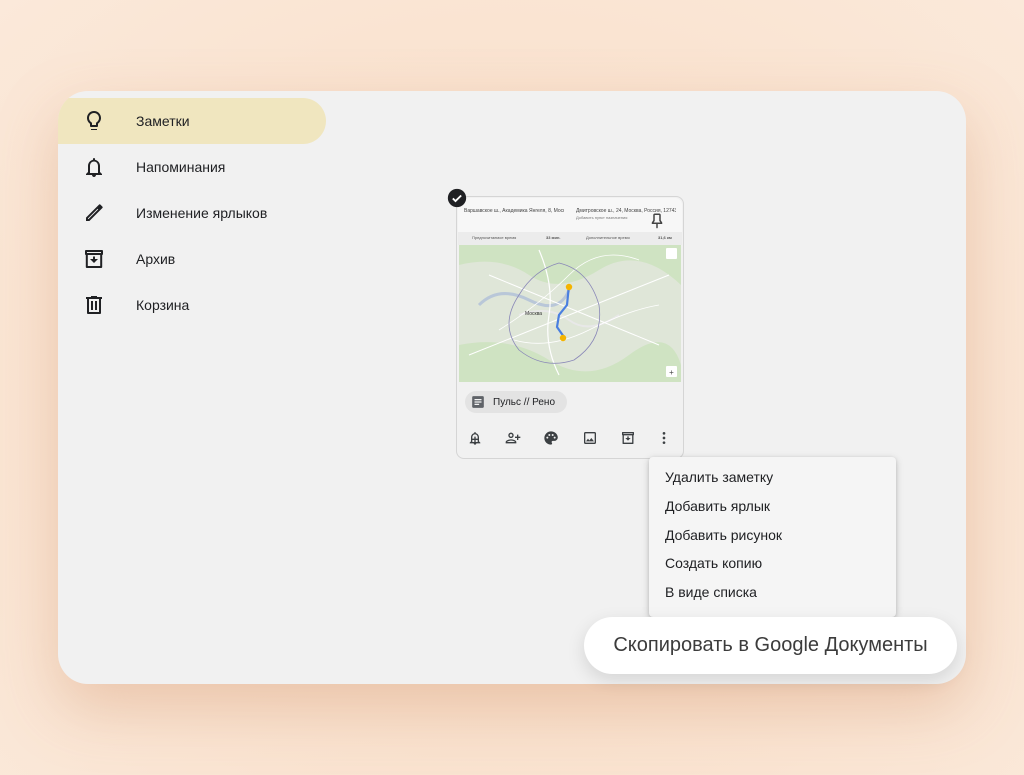 The width and height of the screenshot is (1024, 775). What do you see at coordinates (524, 402) in the screenshot?
I see `label-chip-text: Пульс // Рено` at bounding box center [524, 402].